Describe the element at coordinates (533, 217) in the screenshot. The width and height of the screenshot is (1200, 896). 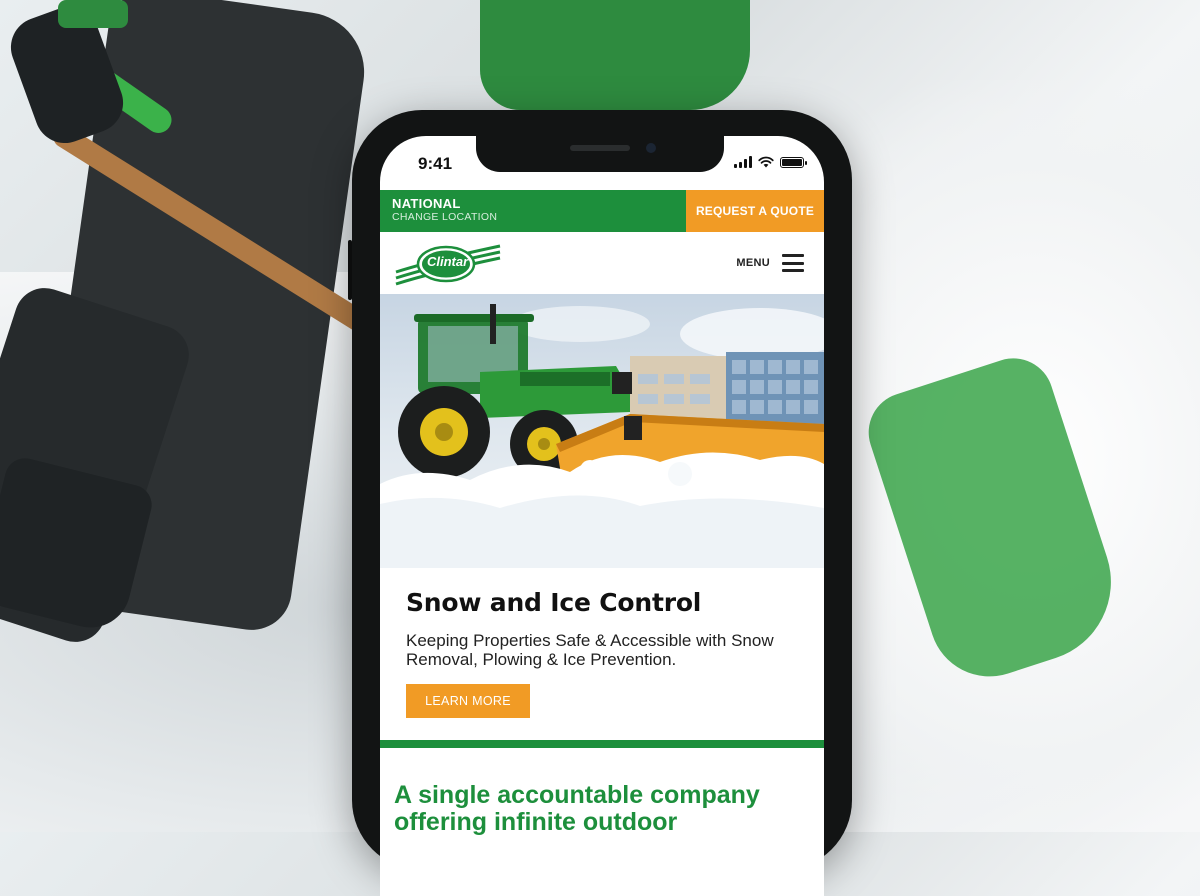
I see `change-location-link: CHANGE LOCATION` at that location.